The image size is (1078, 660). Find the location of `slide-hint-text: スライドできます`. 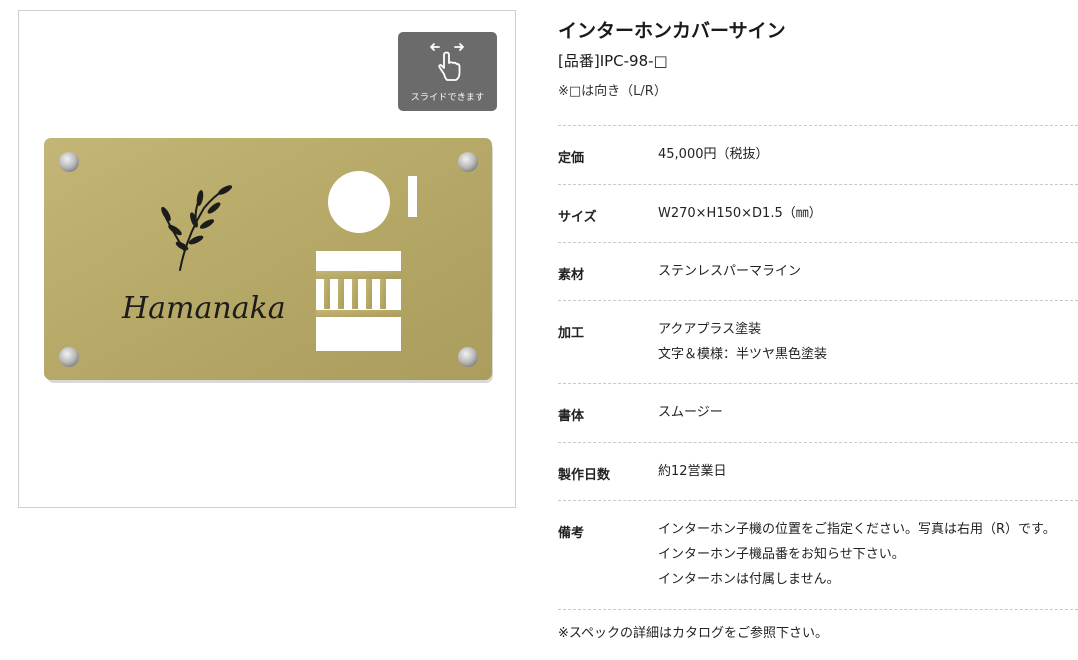

slide-hint-text: スライドできます is located at coordinates (447, 98).